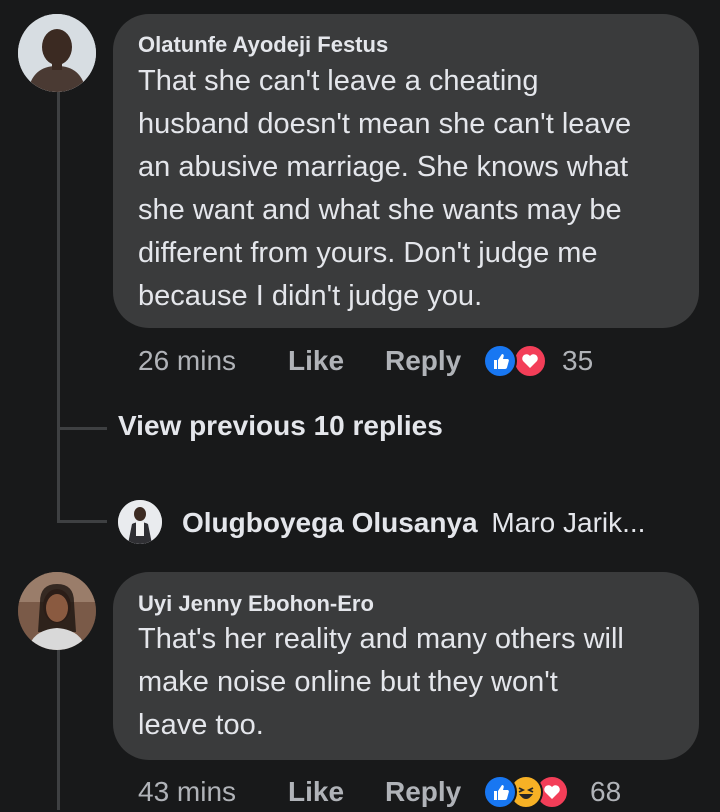 This screenshot has width=720, height=812. I want to click on comment-line: she want and what she wants may be, so click(380, 210).